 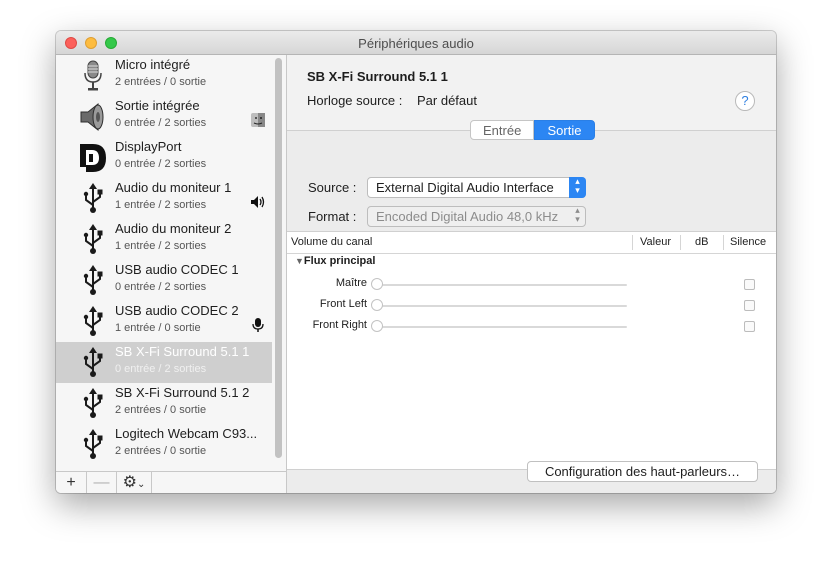 I want to click on tab-entree: Entrée, so click(x=502, y=130).